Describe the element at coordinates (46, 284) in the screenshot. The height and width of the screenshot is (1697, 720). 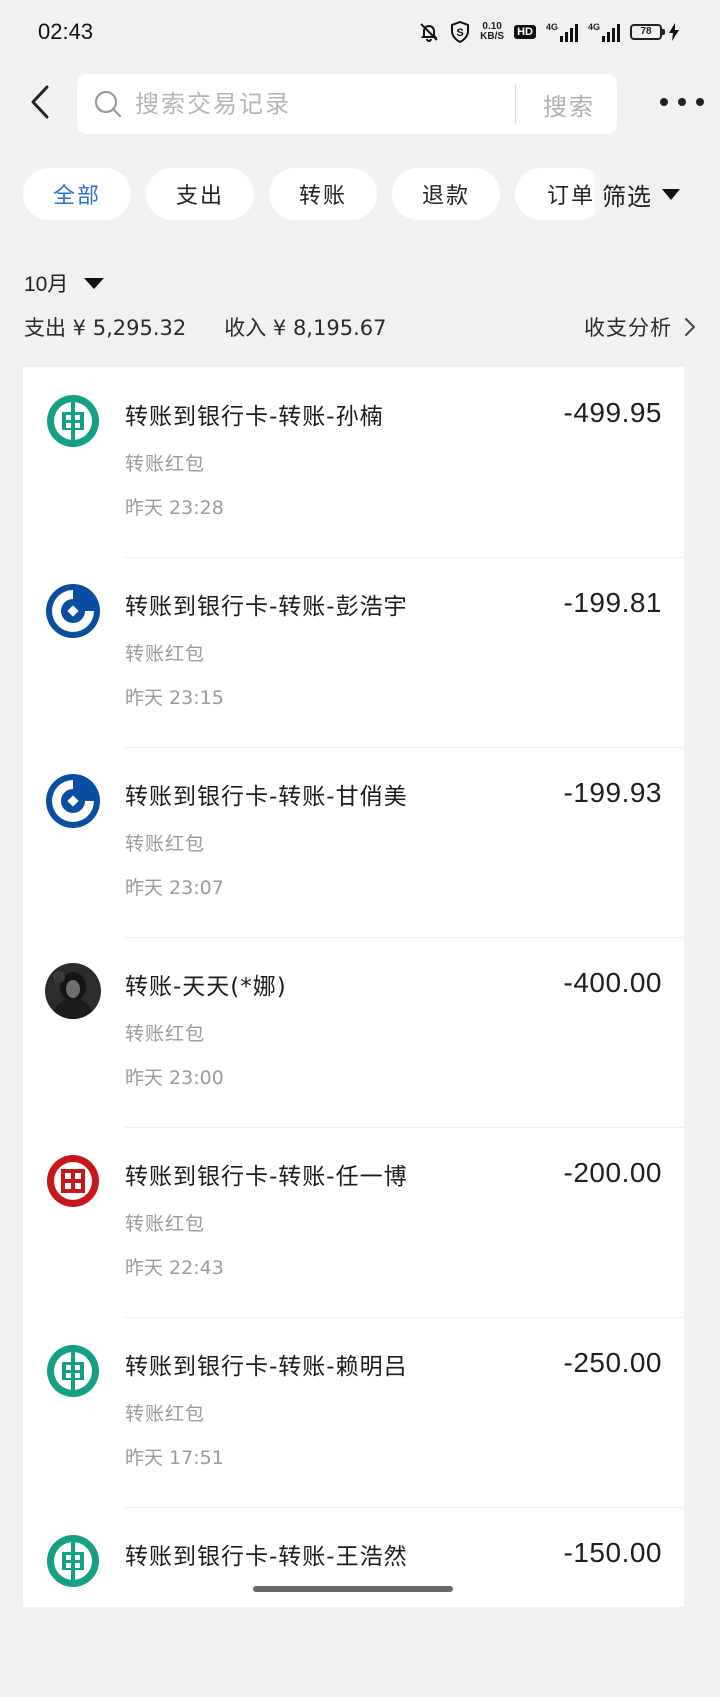
I see `month-label: 10月` at that location.